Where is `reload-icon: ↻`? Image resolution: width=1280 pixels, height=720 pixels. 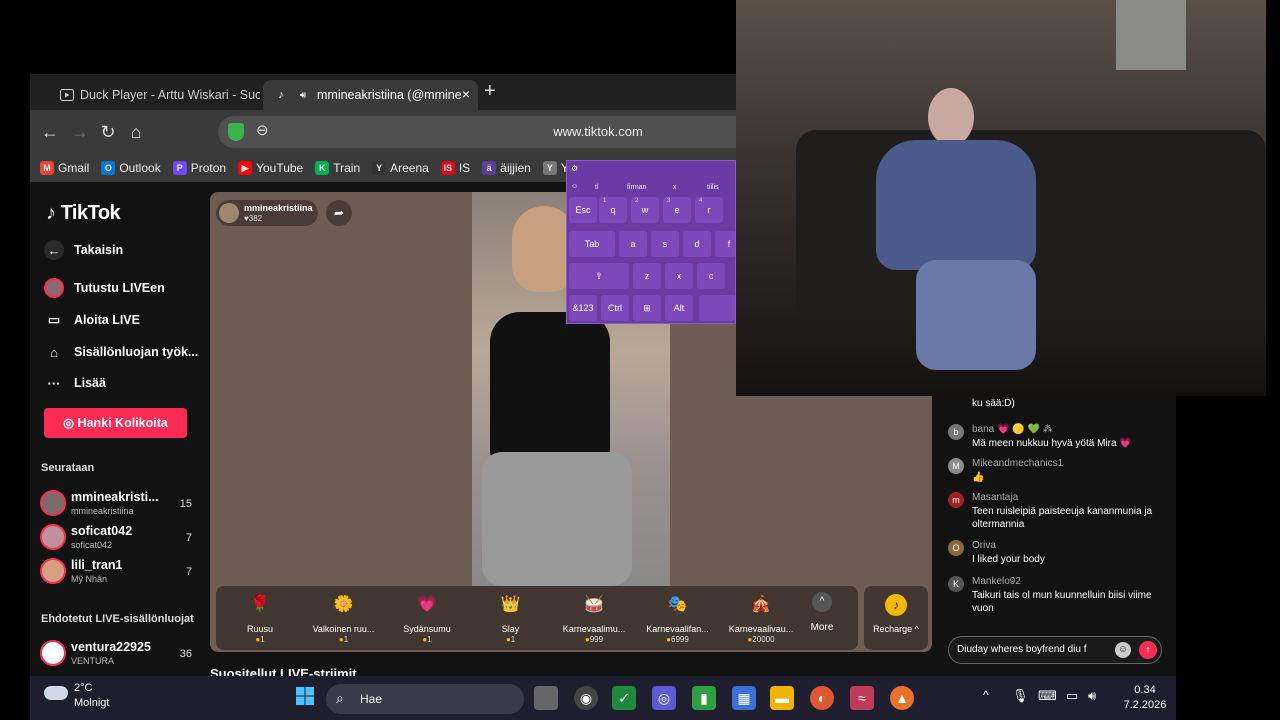
reload-icon: ↻ is located at coordinates (108, 132).